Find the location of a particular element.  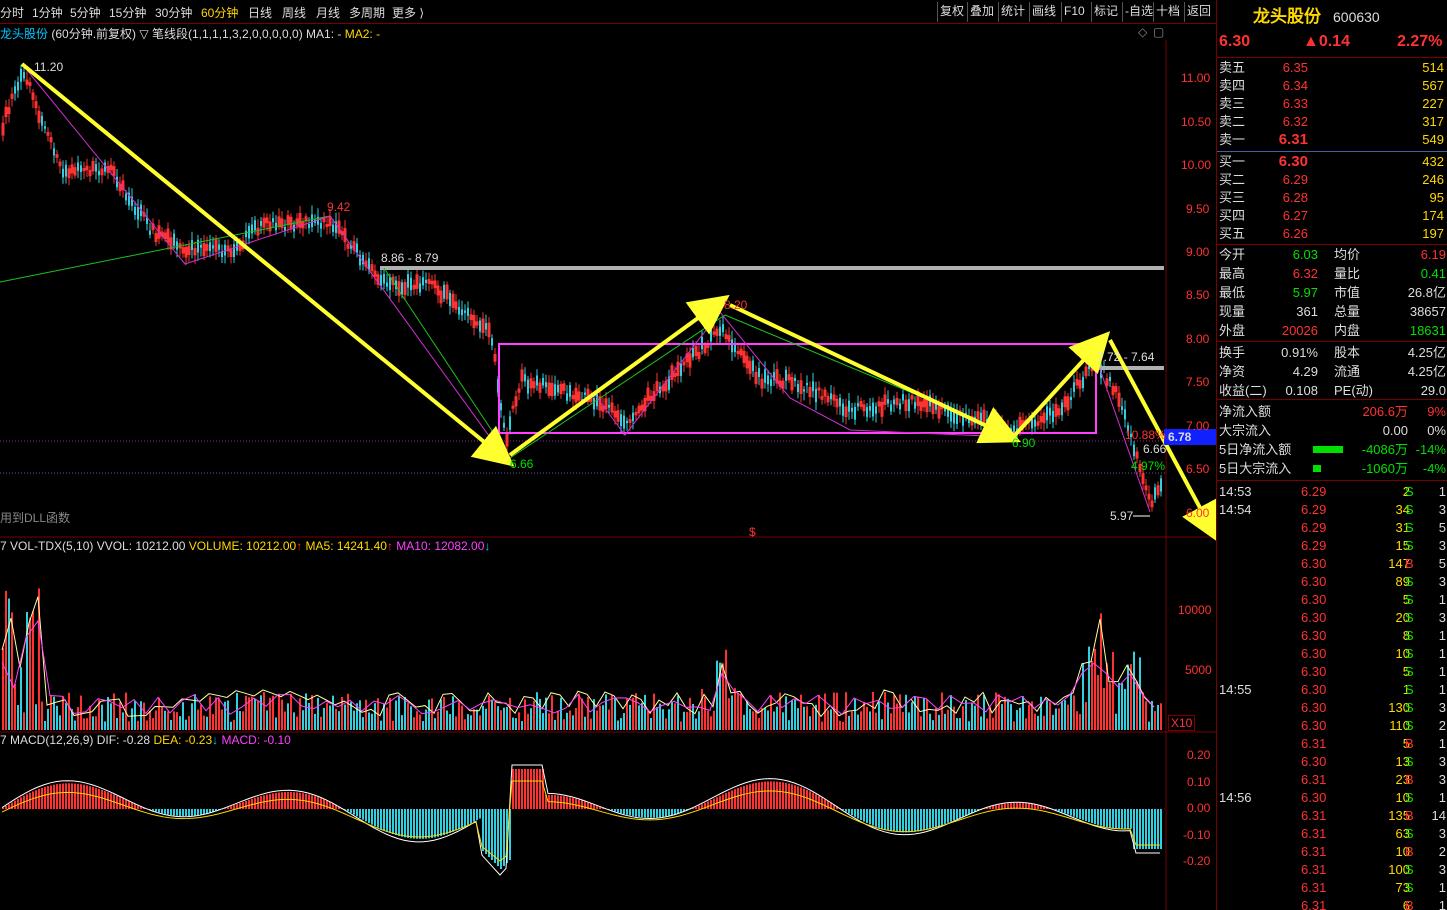

tick-row: 6.30 89 S 3 is located at coordinates (1332, 582).